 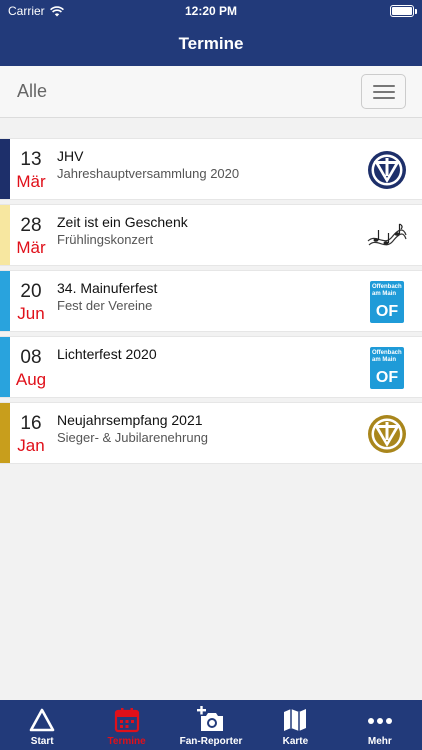 I want to click on status-time: 12:20 PM, so click(x=211, y=11).